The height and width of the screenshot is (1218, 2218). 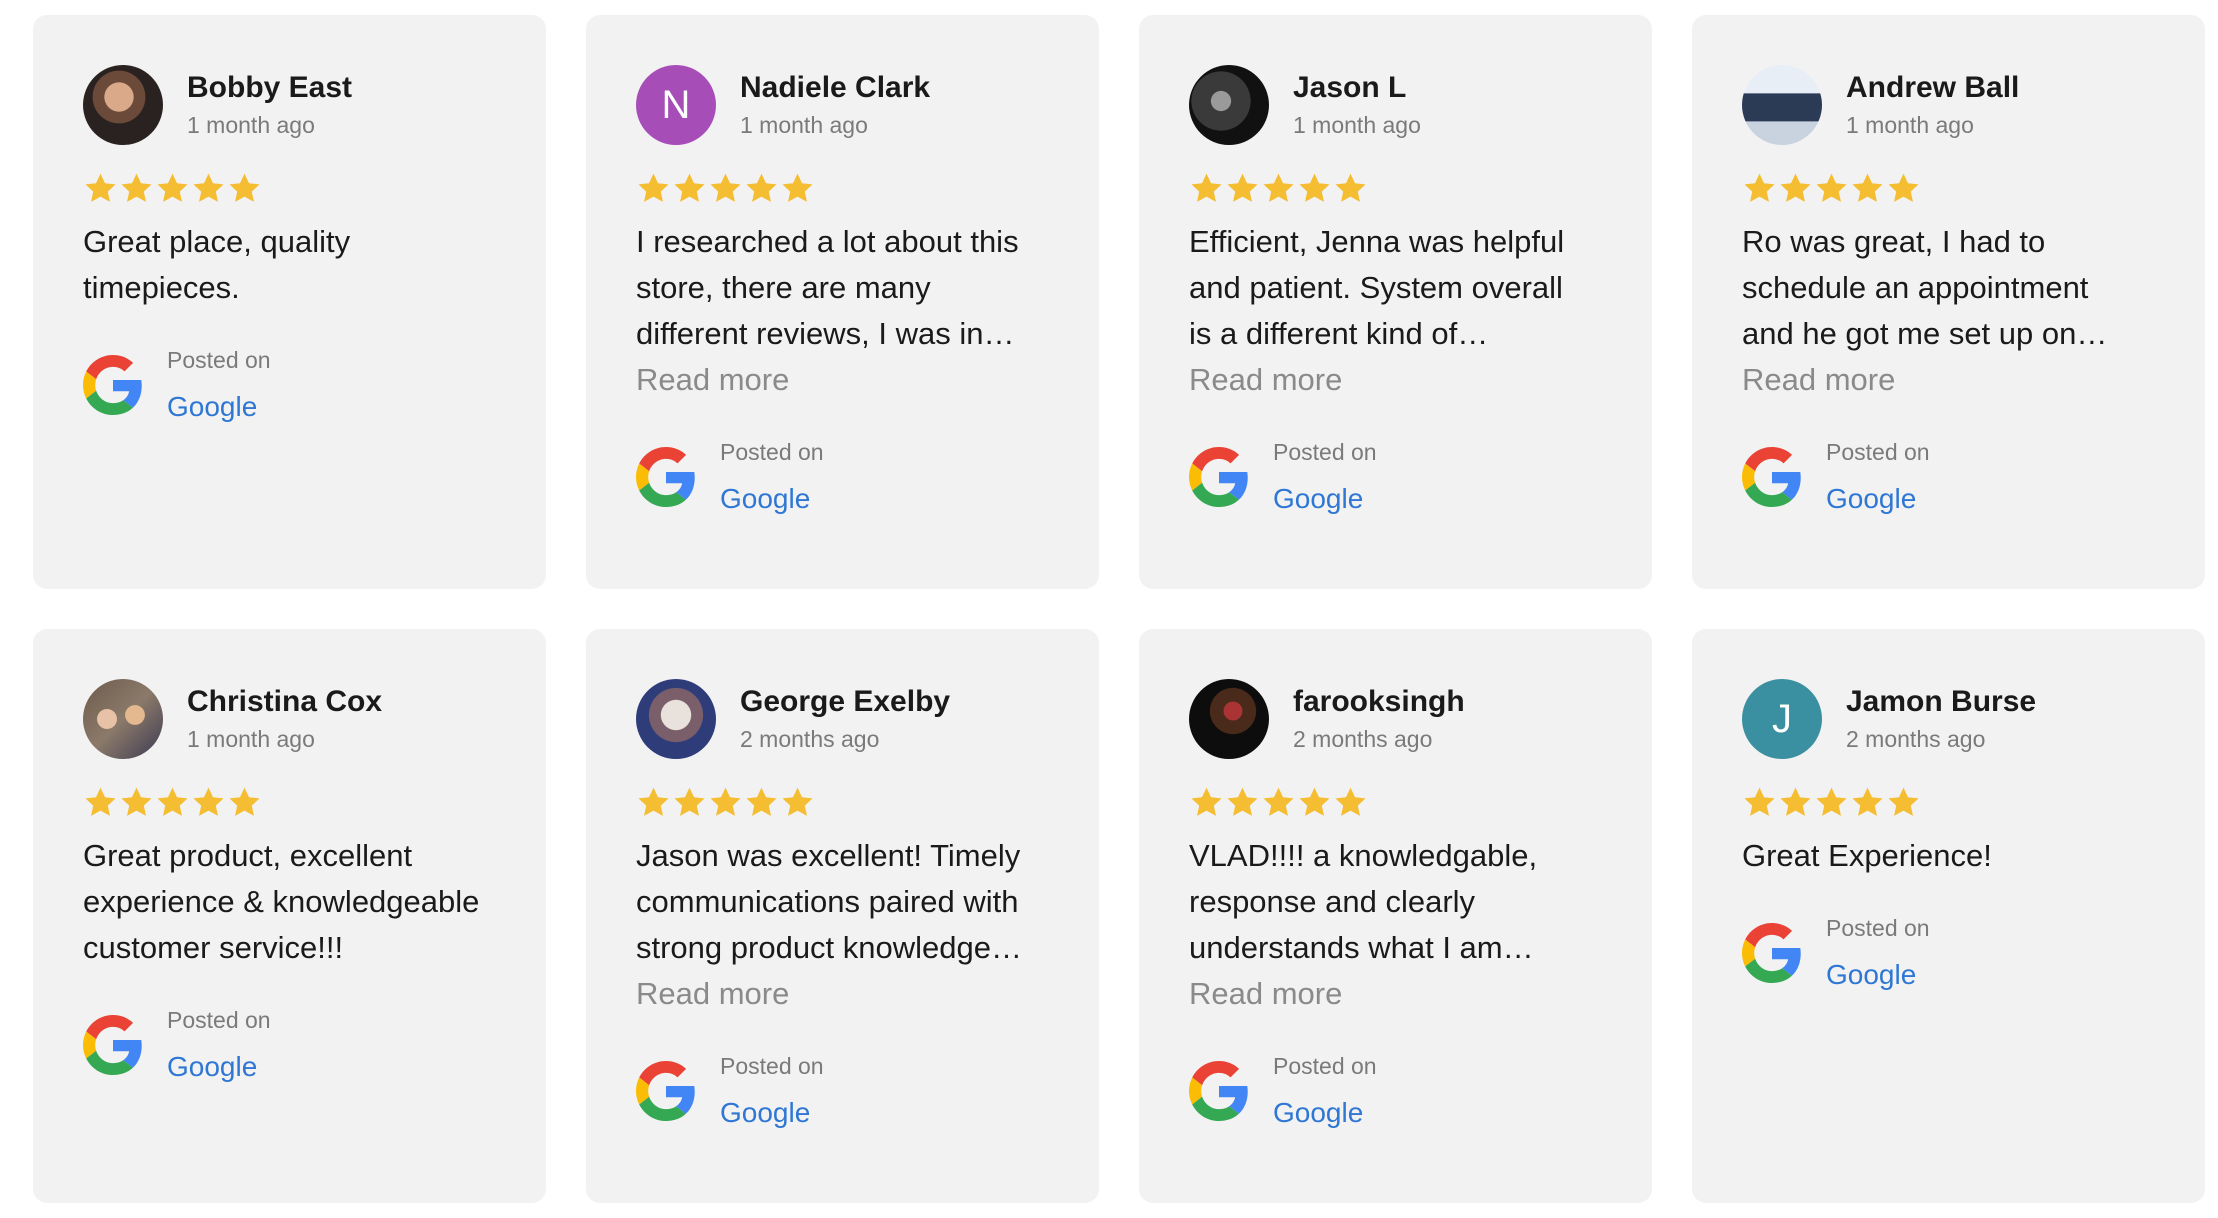 I want to click on review-text-line: Efficient, Jenna was helpful, so click(x=1377, y=241).